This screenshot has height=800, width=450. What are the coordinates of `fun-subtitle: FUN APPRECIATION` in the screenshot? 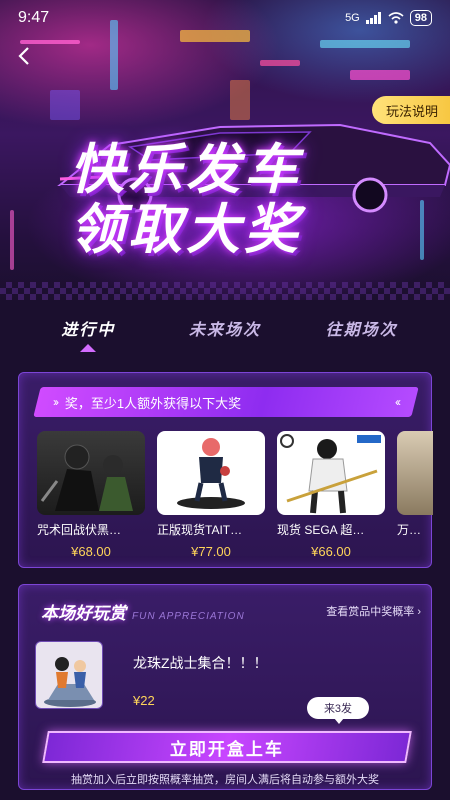 It's located at (188, 616).